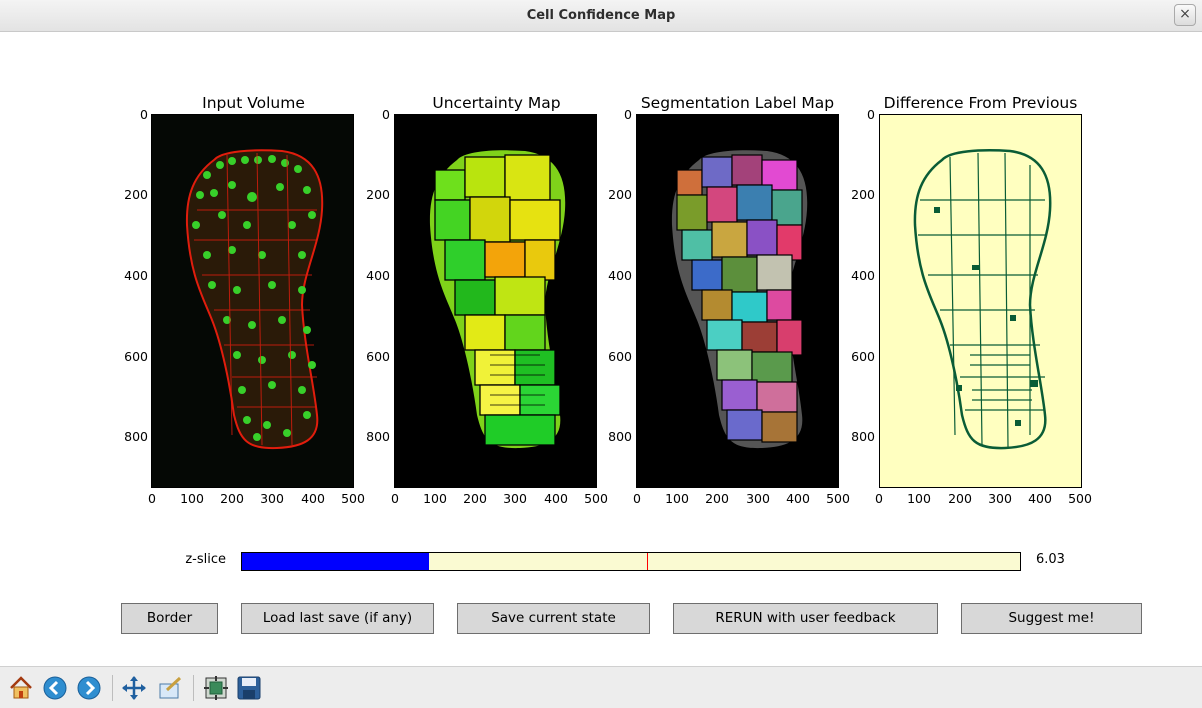  Describe the element at coordinates (737, 301) in the screenshot. I see `segmentation-label-map-image` at that location.